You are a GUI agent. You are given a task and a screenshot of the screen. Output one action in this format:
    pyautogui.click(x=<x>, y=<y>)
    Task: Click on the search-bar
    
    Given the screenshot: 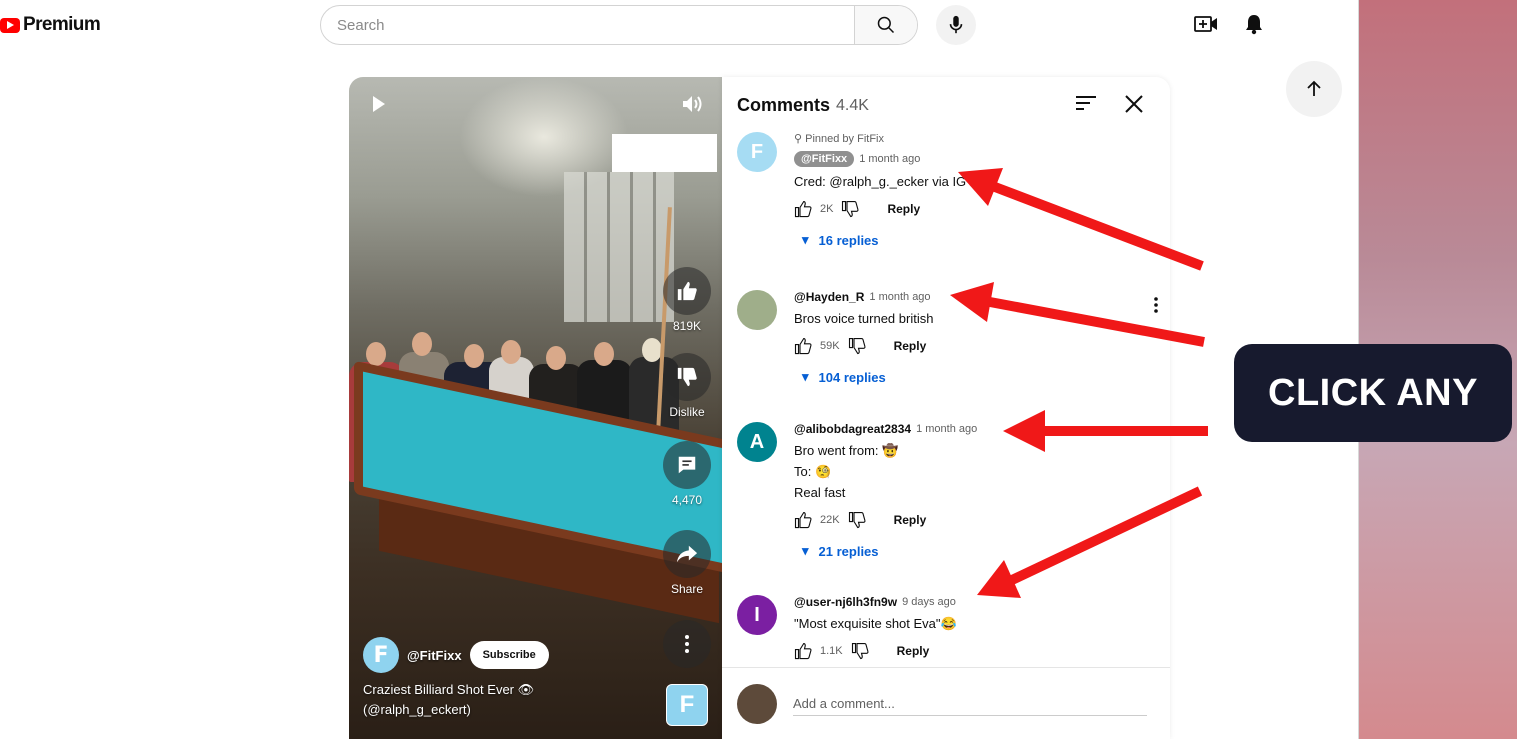 What is the action you would take?
    pyautogui.click(x=619, y=25)
    